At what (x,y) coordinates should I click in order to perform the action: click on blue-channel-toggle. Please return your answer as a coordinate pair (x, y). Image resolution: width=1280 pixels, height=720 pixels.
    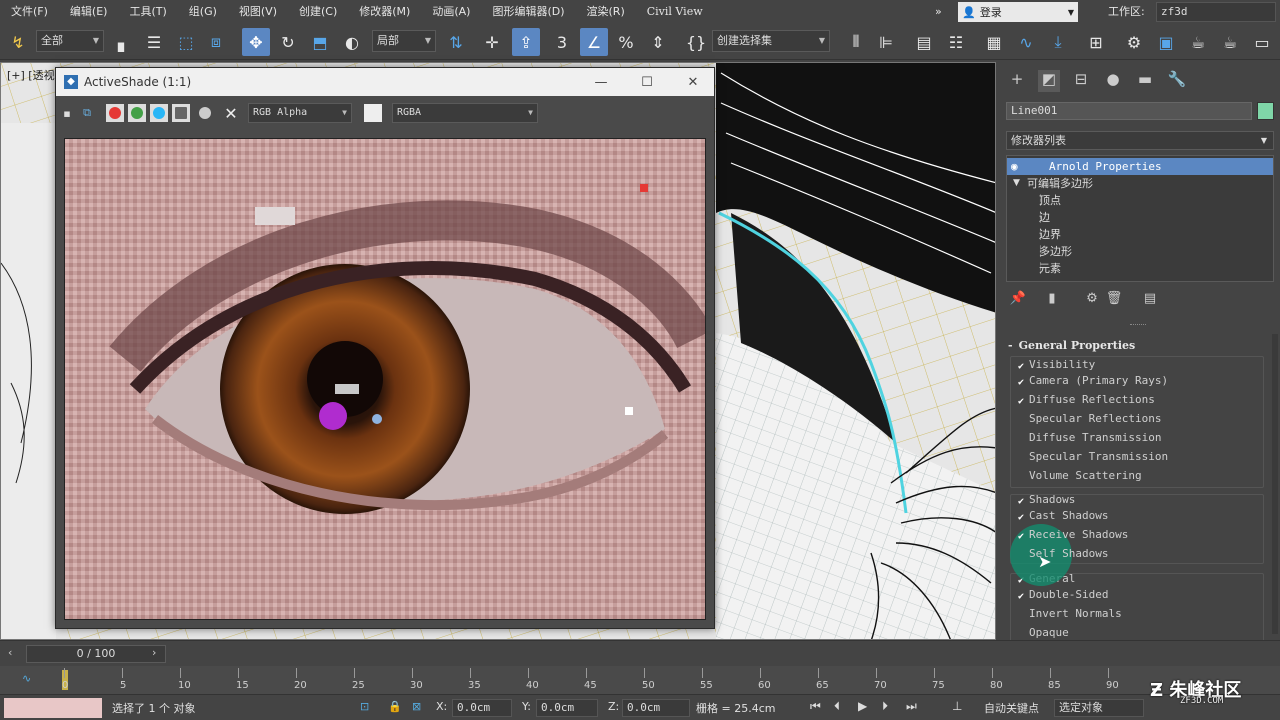
    Looking at the image, I should click on (159, 113).